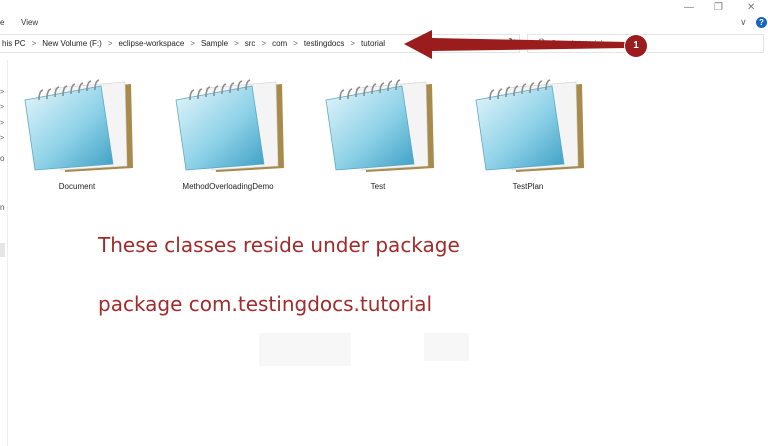 This screenshot has width=768, height=446. What do you see at coordinates (279, 245) in the screenshot?
I see `annotation-line-1: These classes reside under package` at bounding box center [279, 245].